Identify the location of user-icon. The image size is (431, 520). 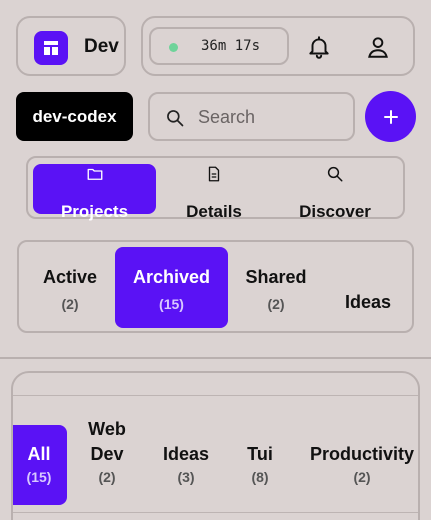
(378, 47).